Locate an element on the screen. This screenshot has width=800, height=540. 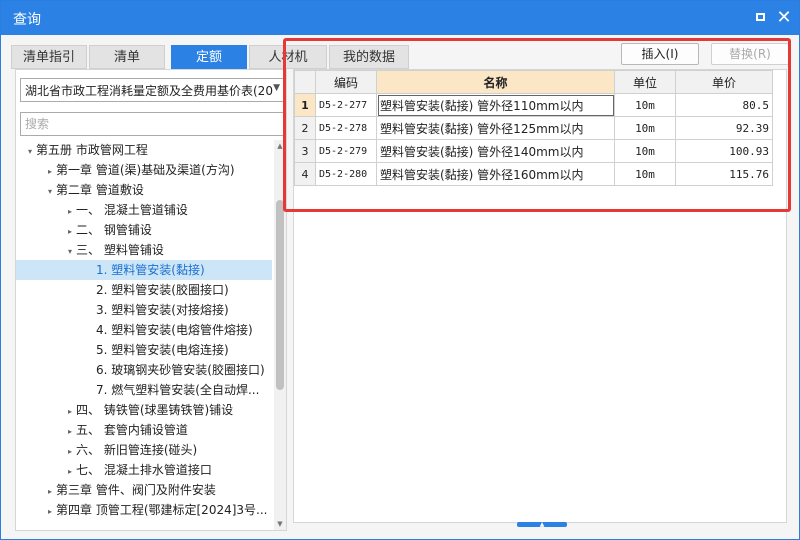
library-select: 湖北省市政工程消耗量定额及全费用基价表(20 ▼ is located at coordinates (152, 90).